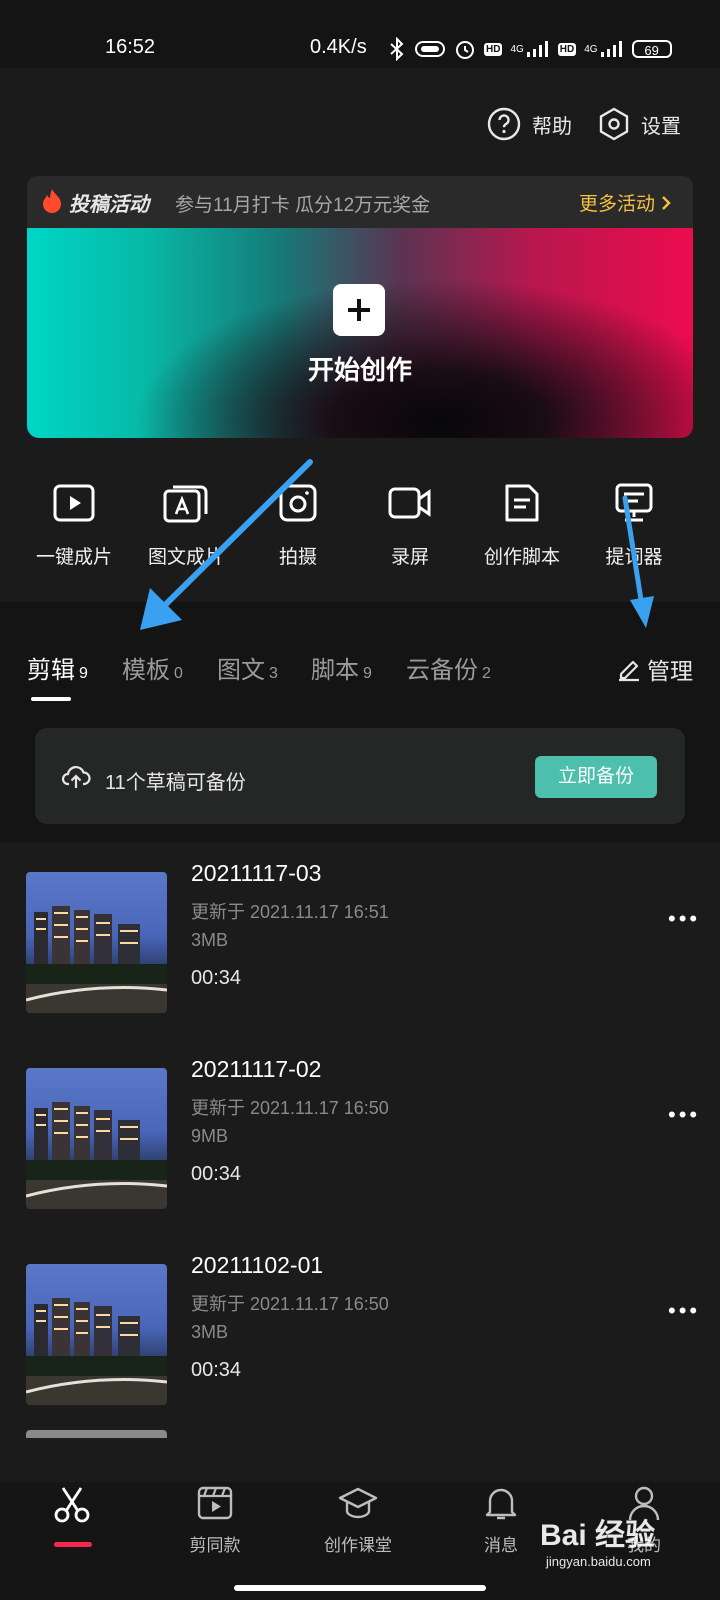 The width and height of the screenshot is (720, 1600). I want to click on status-icons: HD 4G HD 4G 69, so click(530, 49).